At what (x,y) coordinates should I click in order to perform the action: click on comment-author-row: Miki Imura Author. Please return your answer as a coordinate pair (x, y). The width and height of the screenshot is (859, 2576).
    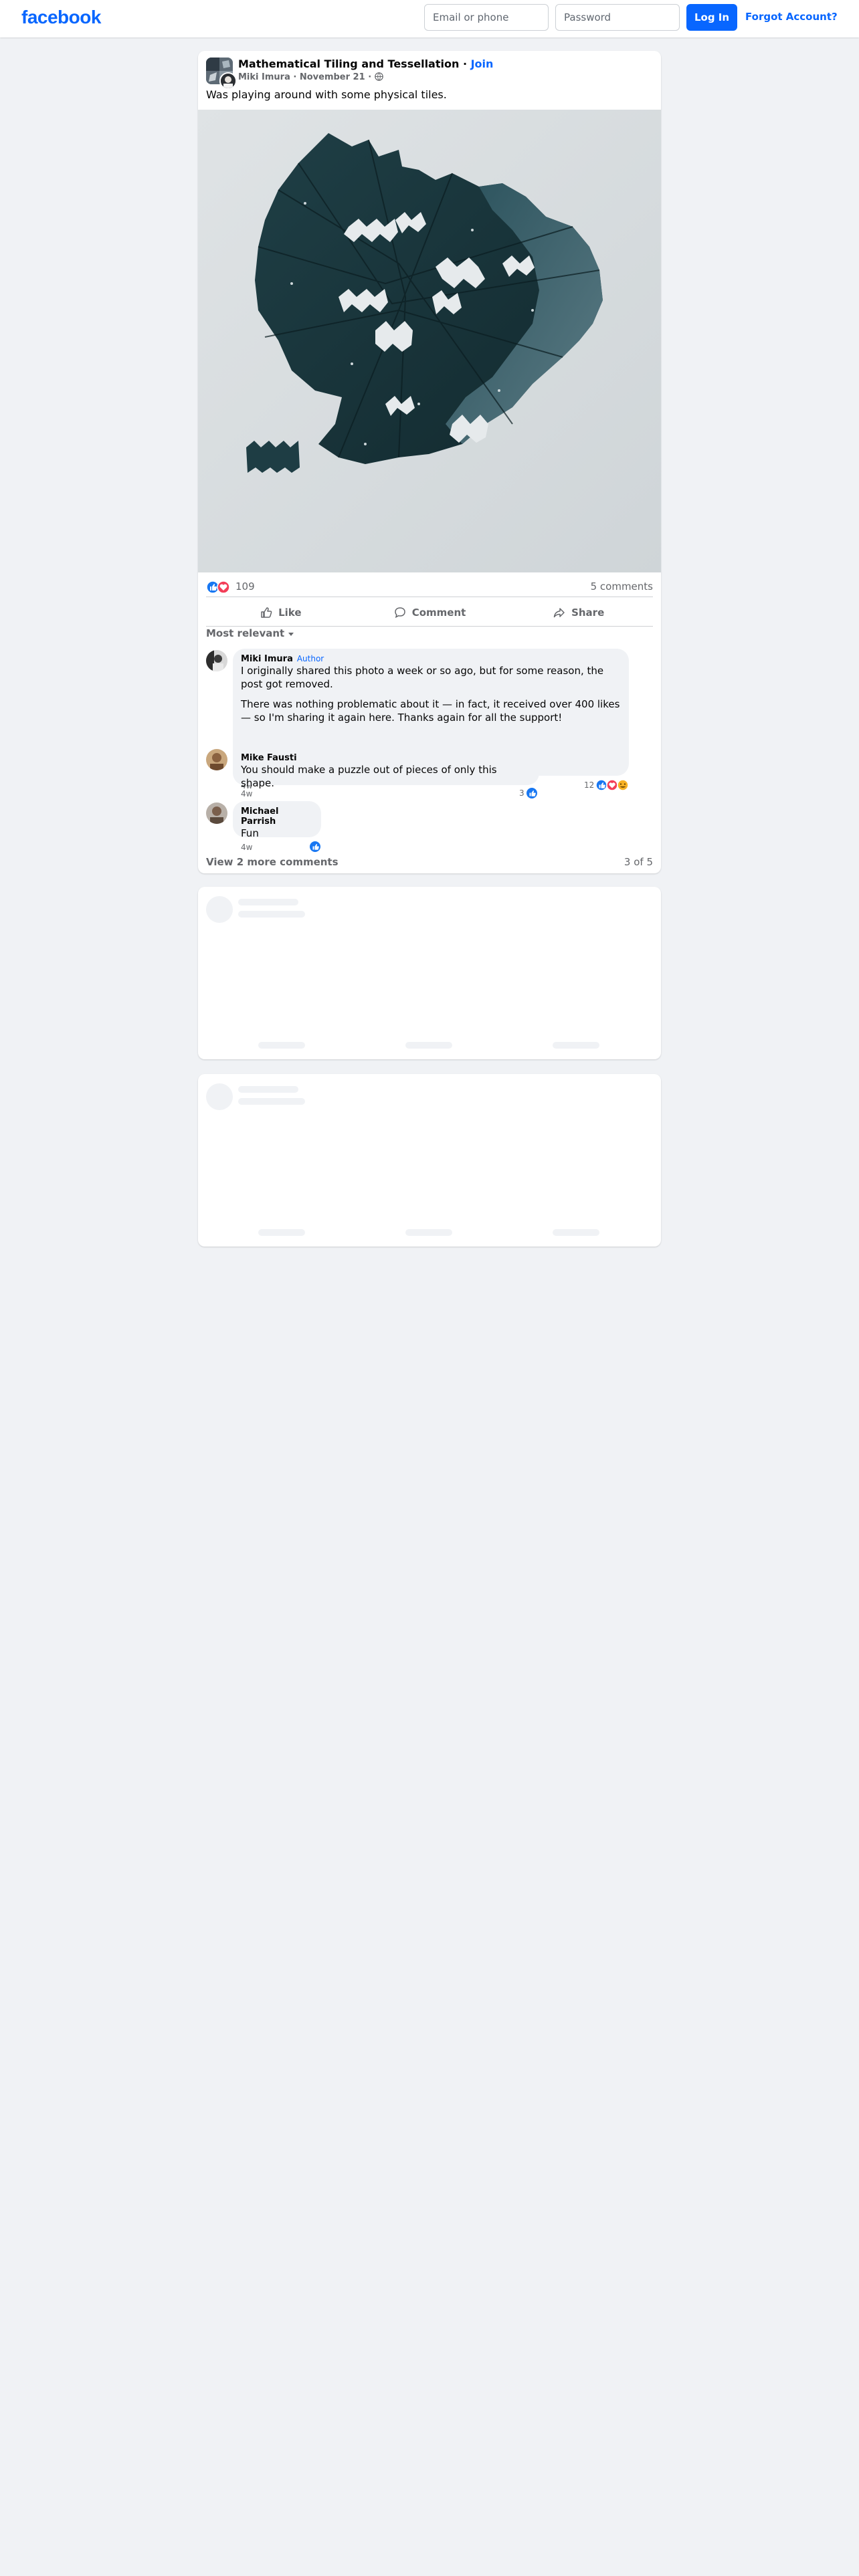
    Looking at the image, I should click on (431, 659).